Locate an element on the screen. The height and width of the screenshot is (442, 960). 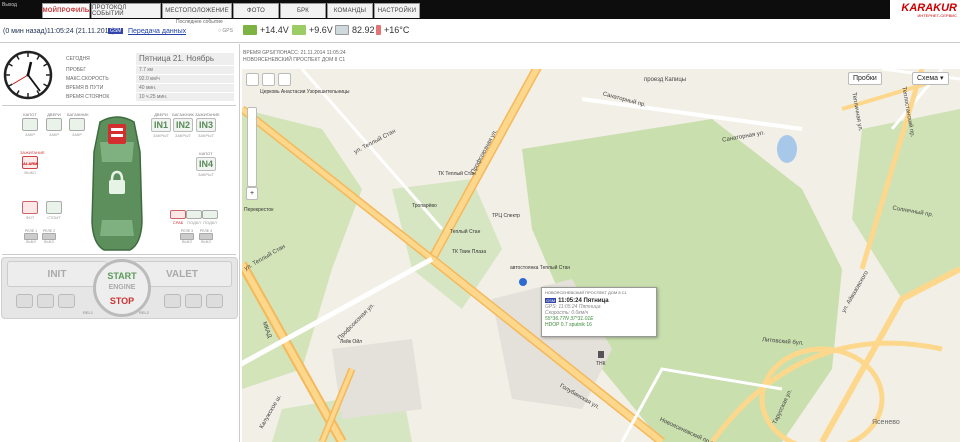
current-address: НОВОЯСЕНЕВСКИЙ ПРОСПЕКТ ДОМ 8 С1 is located at coordinates (294, 60).